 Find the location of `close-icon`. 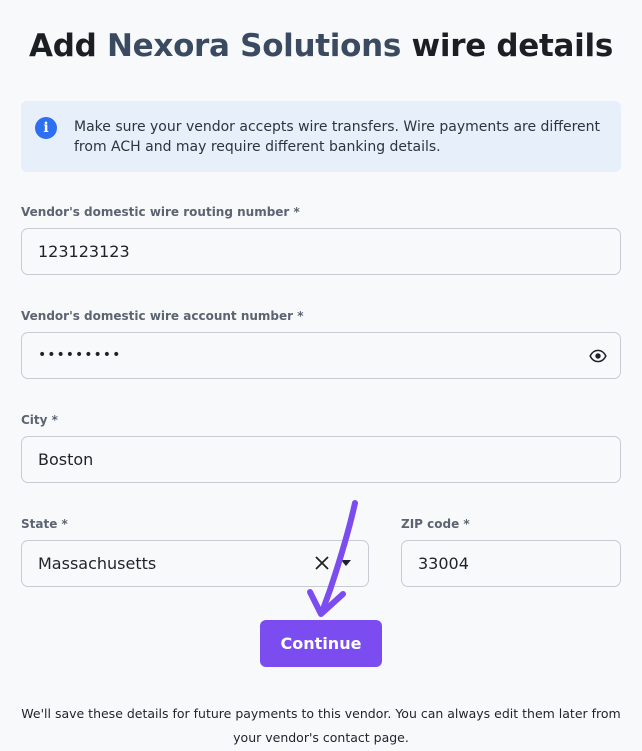

close-icon is located at coordinates (322, 563).